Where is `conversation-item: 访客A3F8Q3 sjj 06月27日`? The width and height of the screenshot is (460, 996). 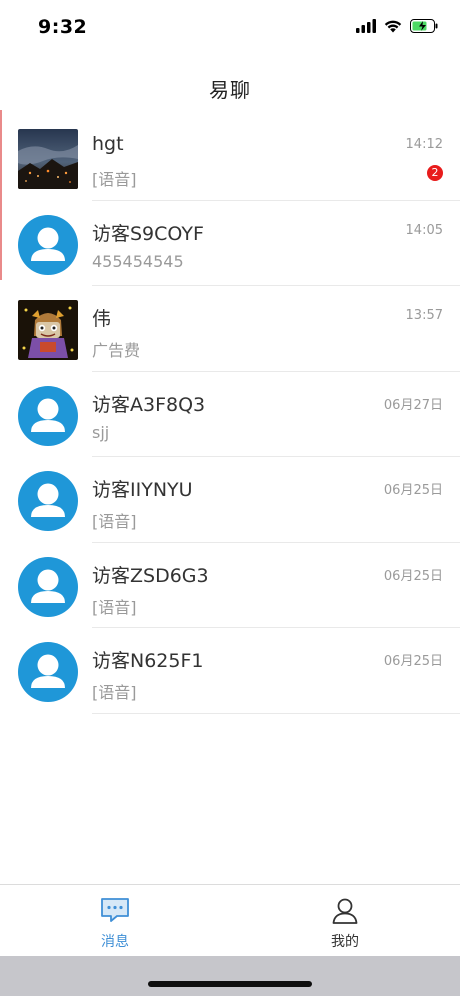 conversation-item: 访客A3F8Q3 sjj 06月27日 is located at coordinates (230, 414).